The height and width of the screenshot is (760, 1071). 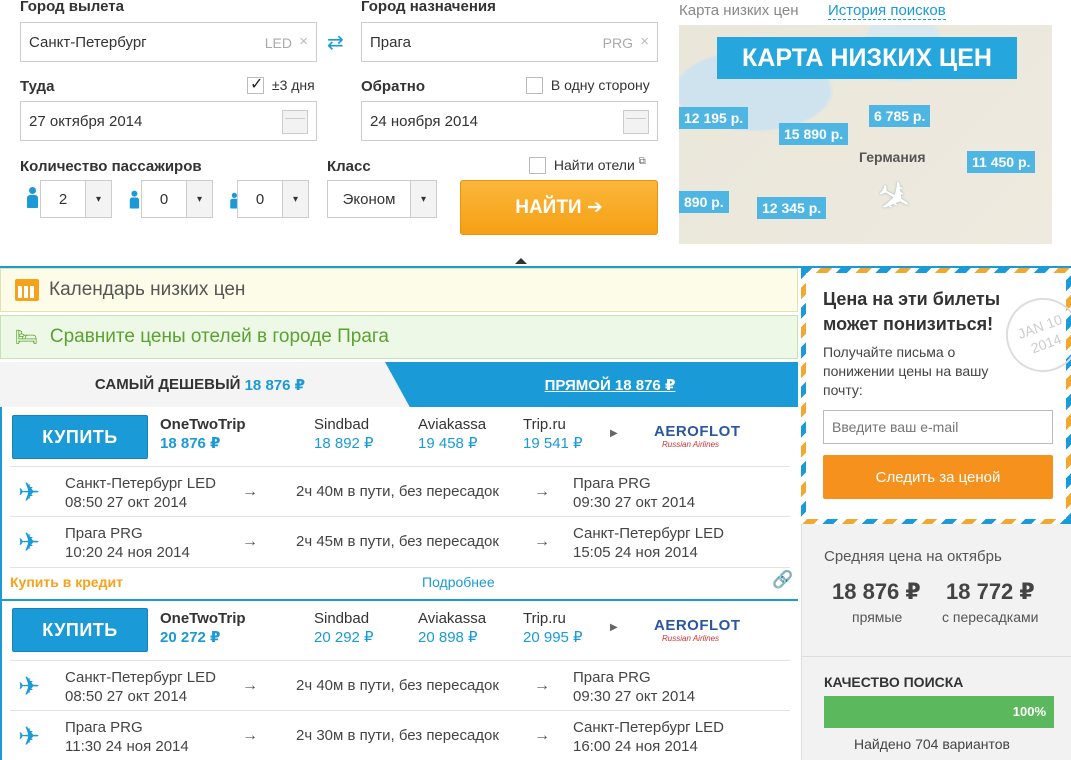 I want to click on from-value: Санкт-Петербург, so click(x=88, y=42).